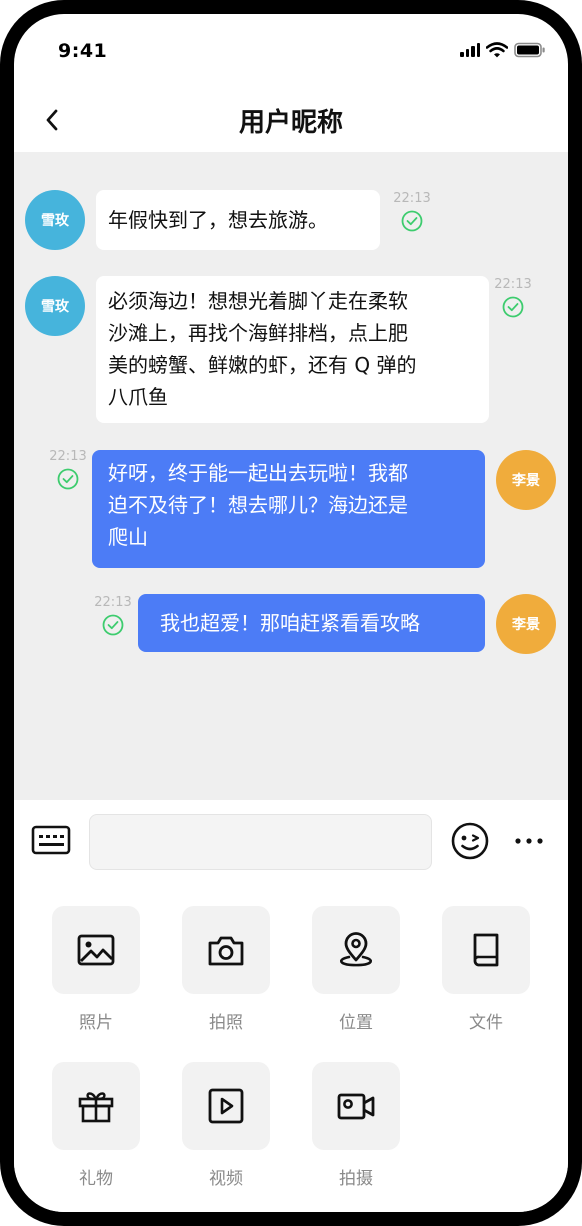 This screenshot has width=582, height=1226. What do you see at coordinates (356, 1023) in the screenshot?
I see `tool-label: 位置` at bounding box center [356, 1023].